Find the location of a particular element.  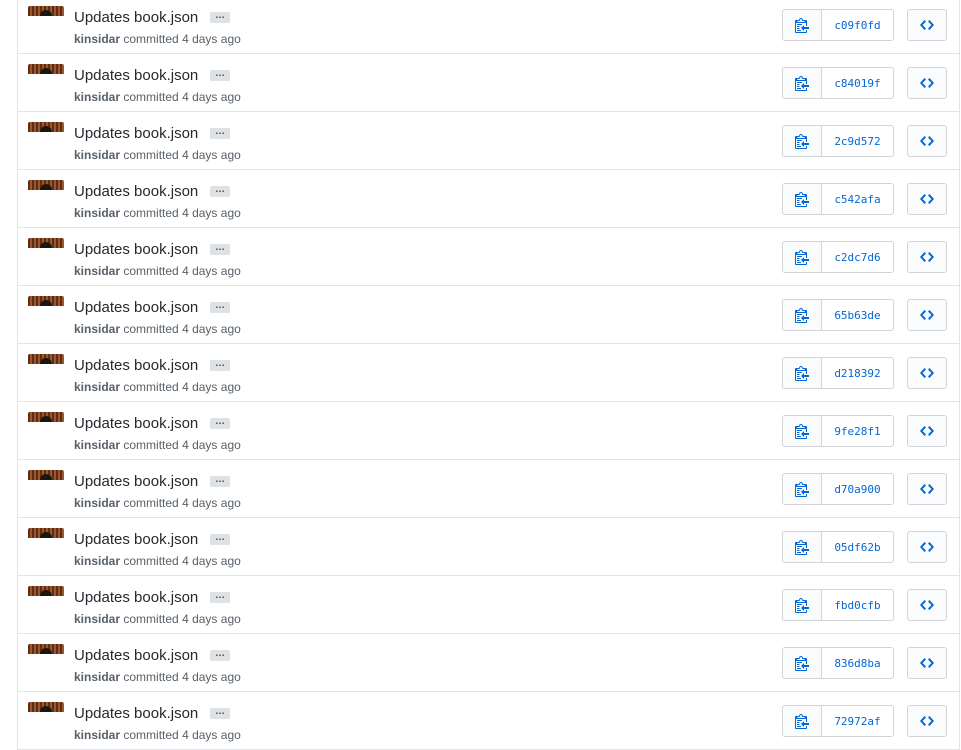

commit-sha-link: c2dc7d6 is located at coordinates (857, 257).